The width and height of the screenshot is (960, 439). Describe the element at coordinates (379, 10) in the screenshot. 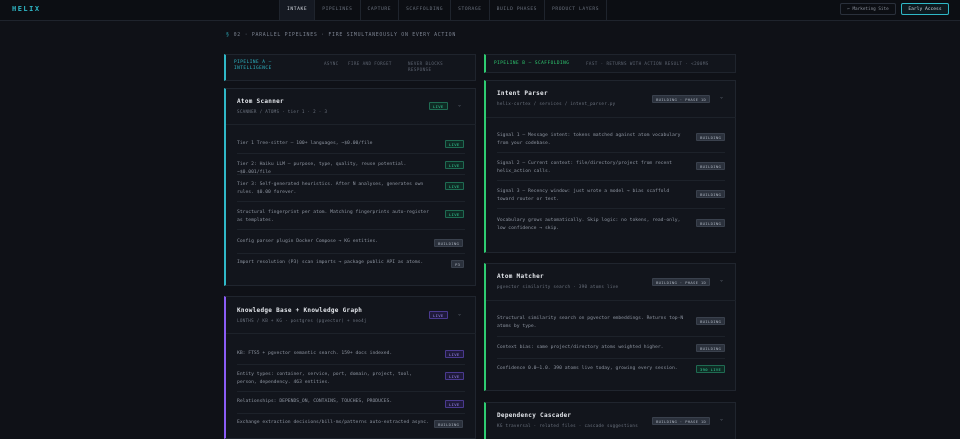

I see `nav-tab-capture: CAPTURE` at that location.